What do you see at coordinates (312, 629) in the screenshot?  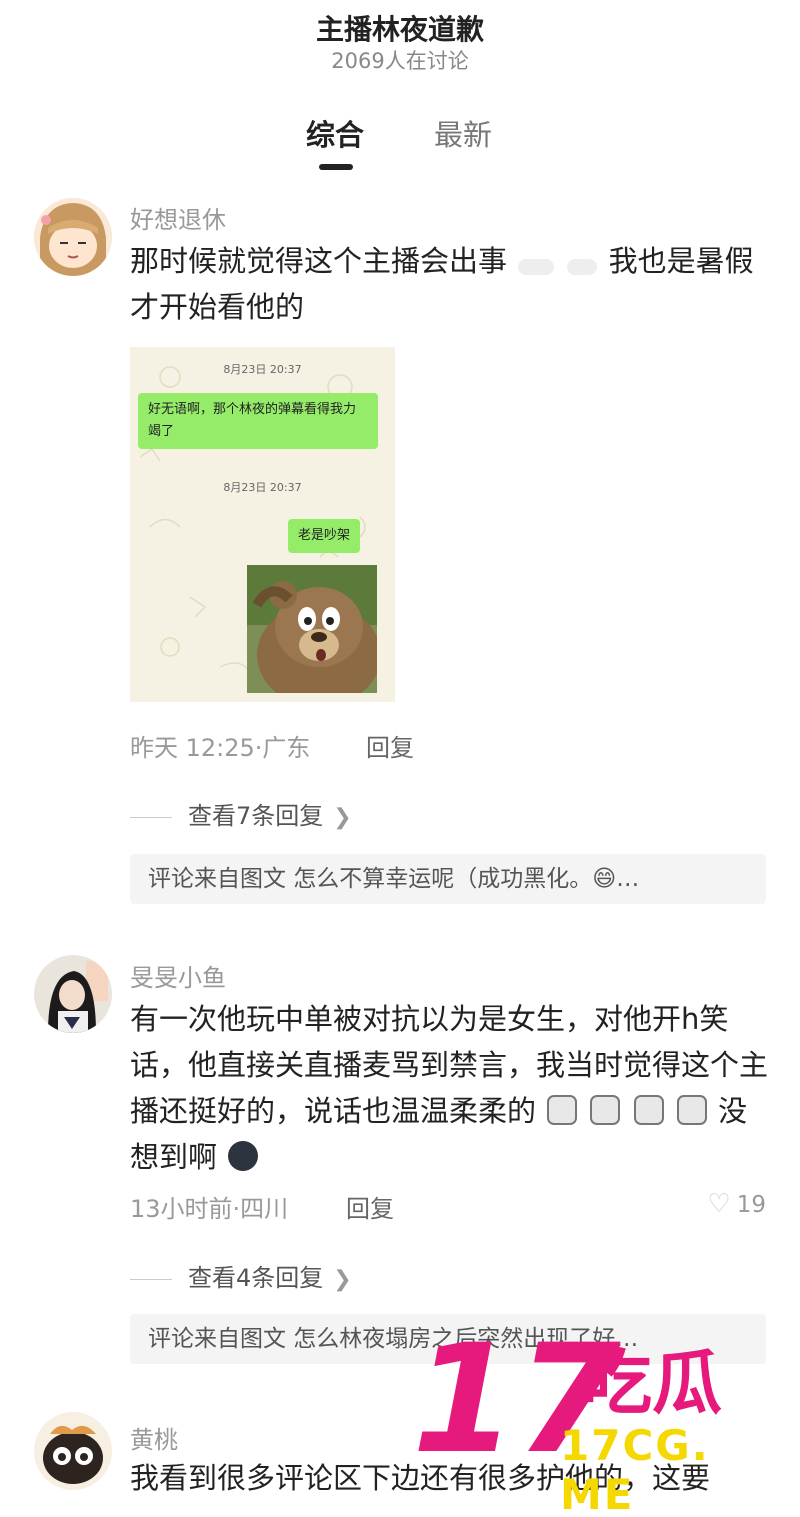 I see `bear-sticker` at bounding box center [312, 629].